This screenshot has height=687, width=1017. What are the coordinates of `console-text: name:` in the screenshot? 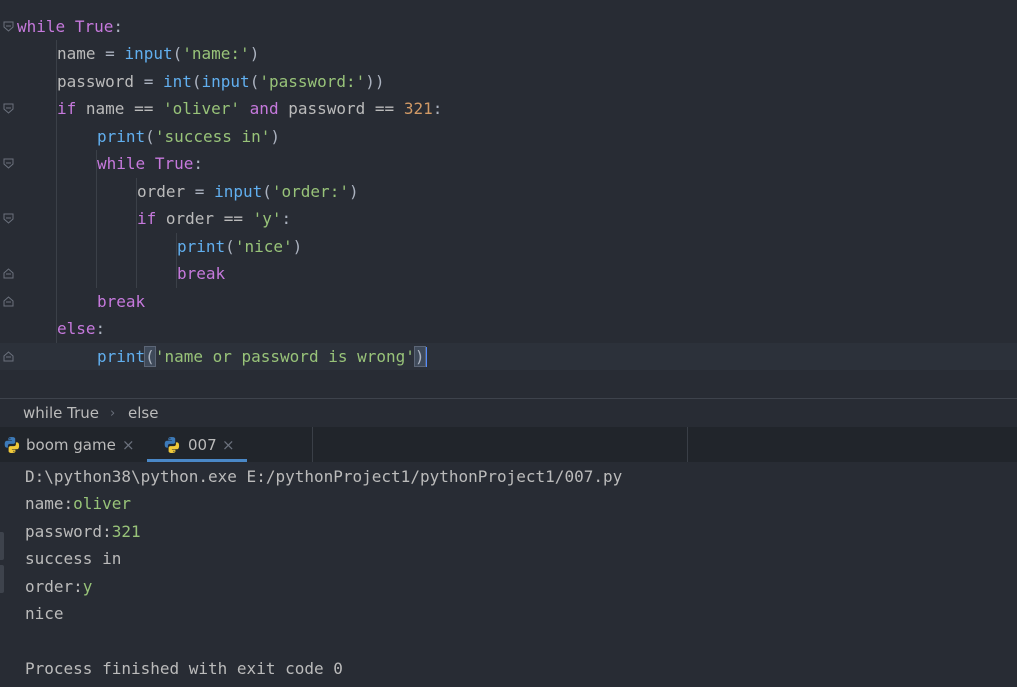 It's located at (49, 503).